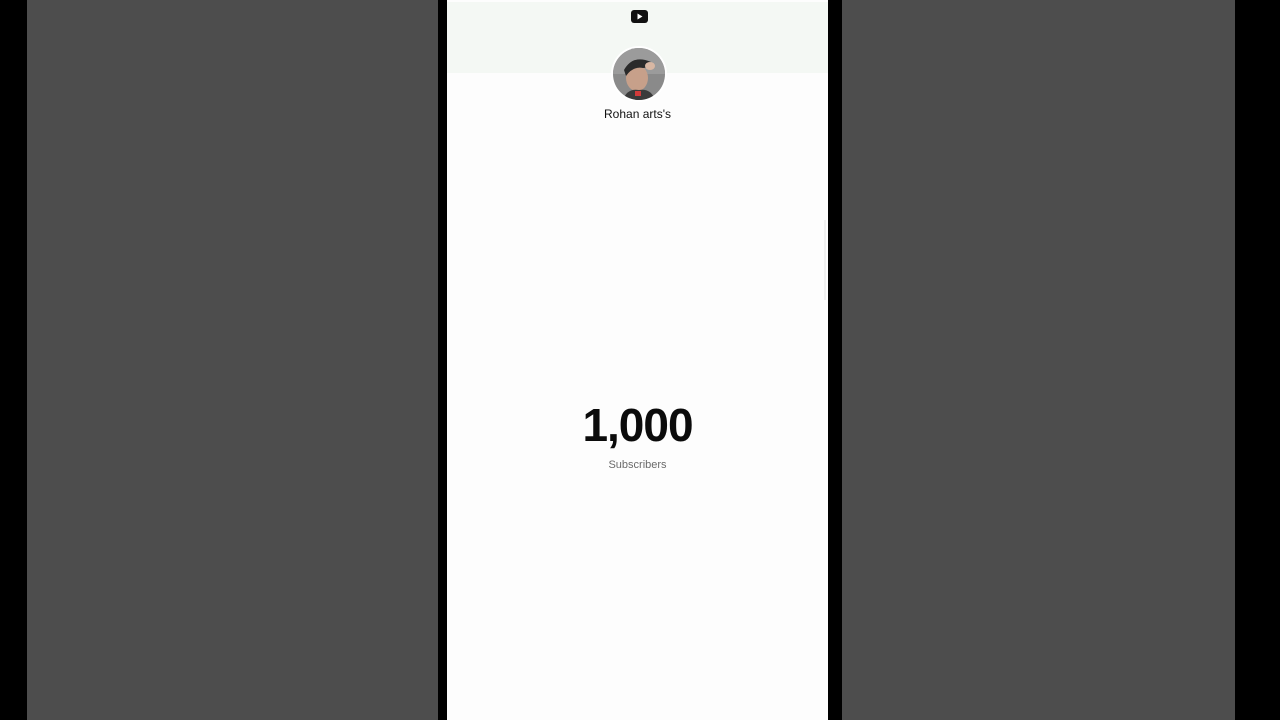  I want to click on scrollbar, so click(825, 260).